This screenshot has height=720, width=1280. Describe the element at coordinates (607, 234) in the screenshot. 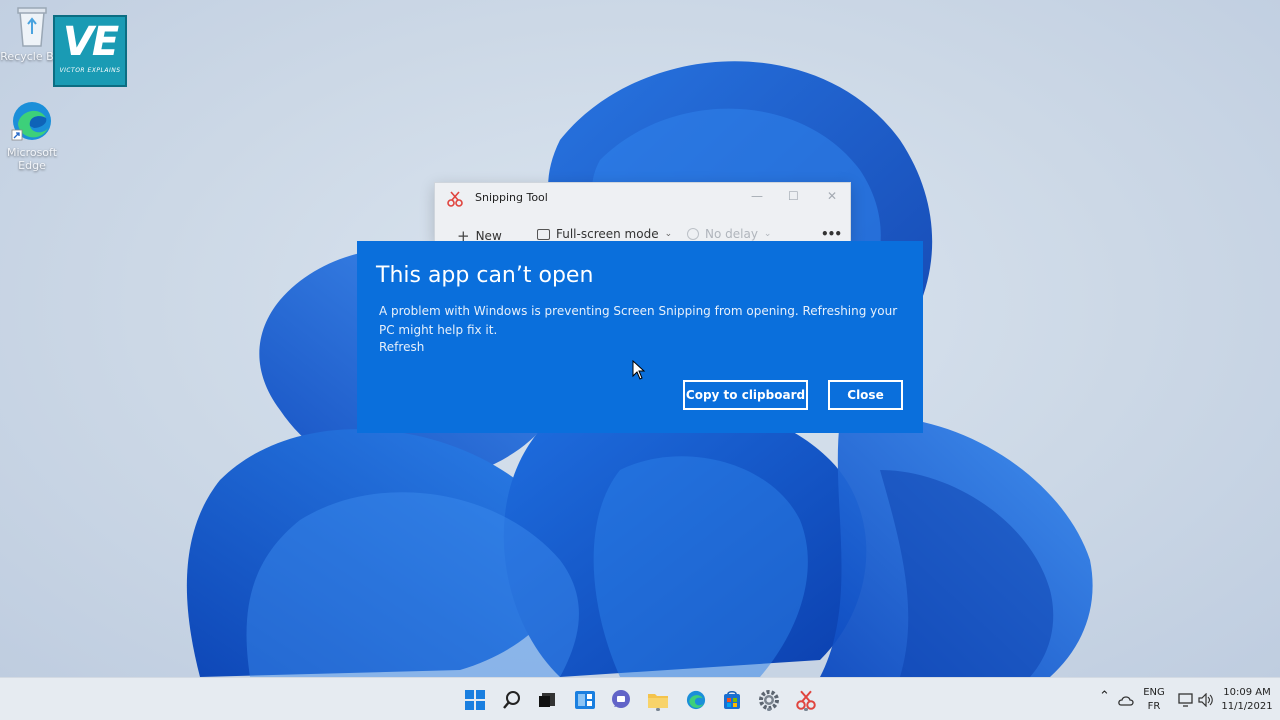

I see `snip-mode-label: Full-screen mode` at that location.